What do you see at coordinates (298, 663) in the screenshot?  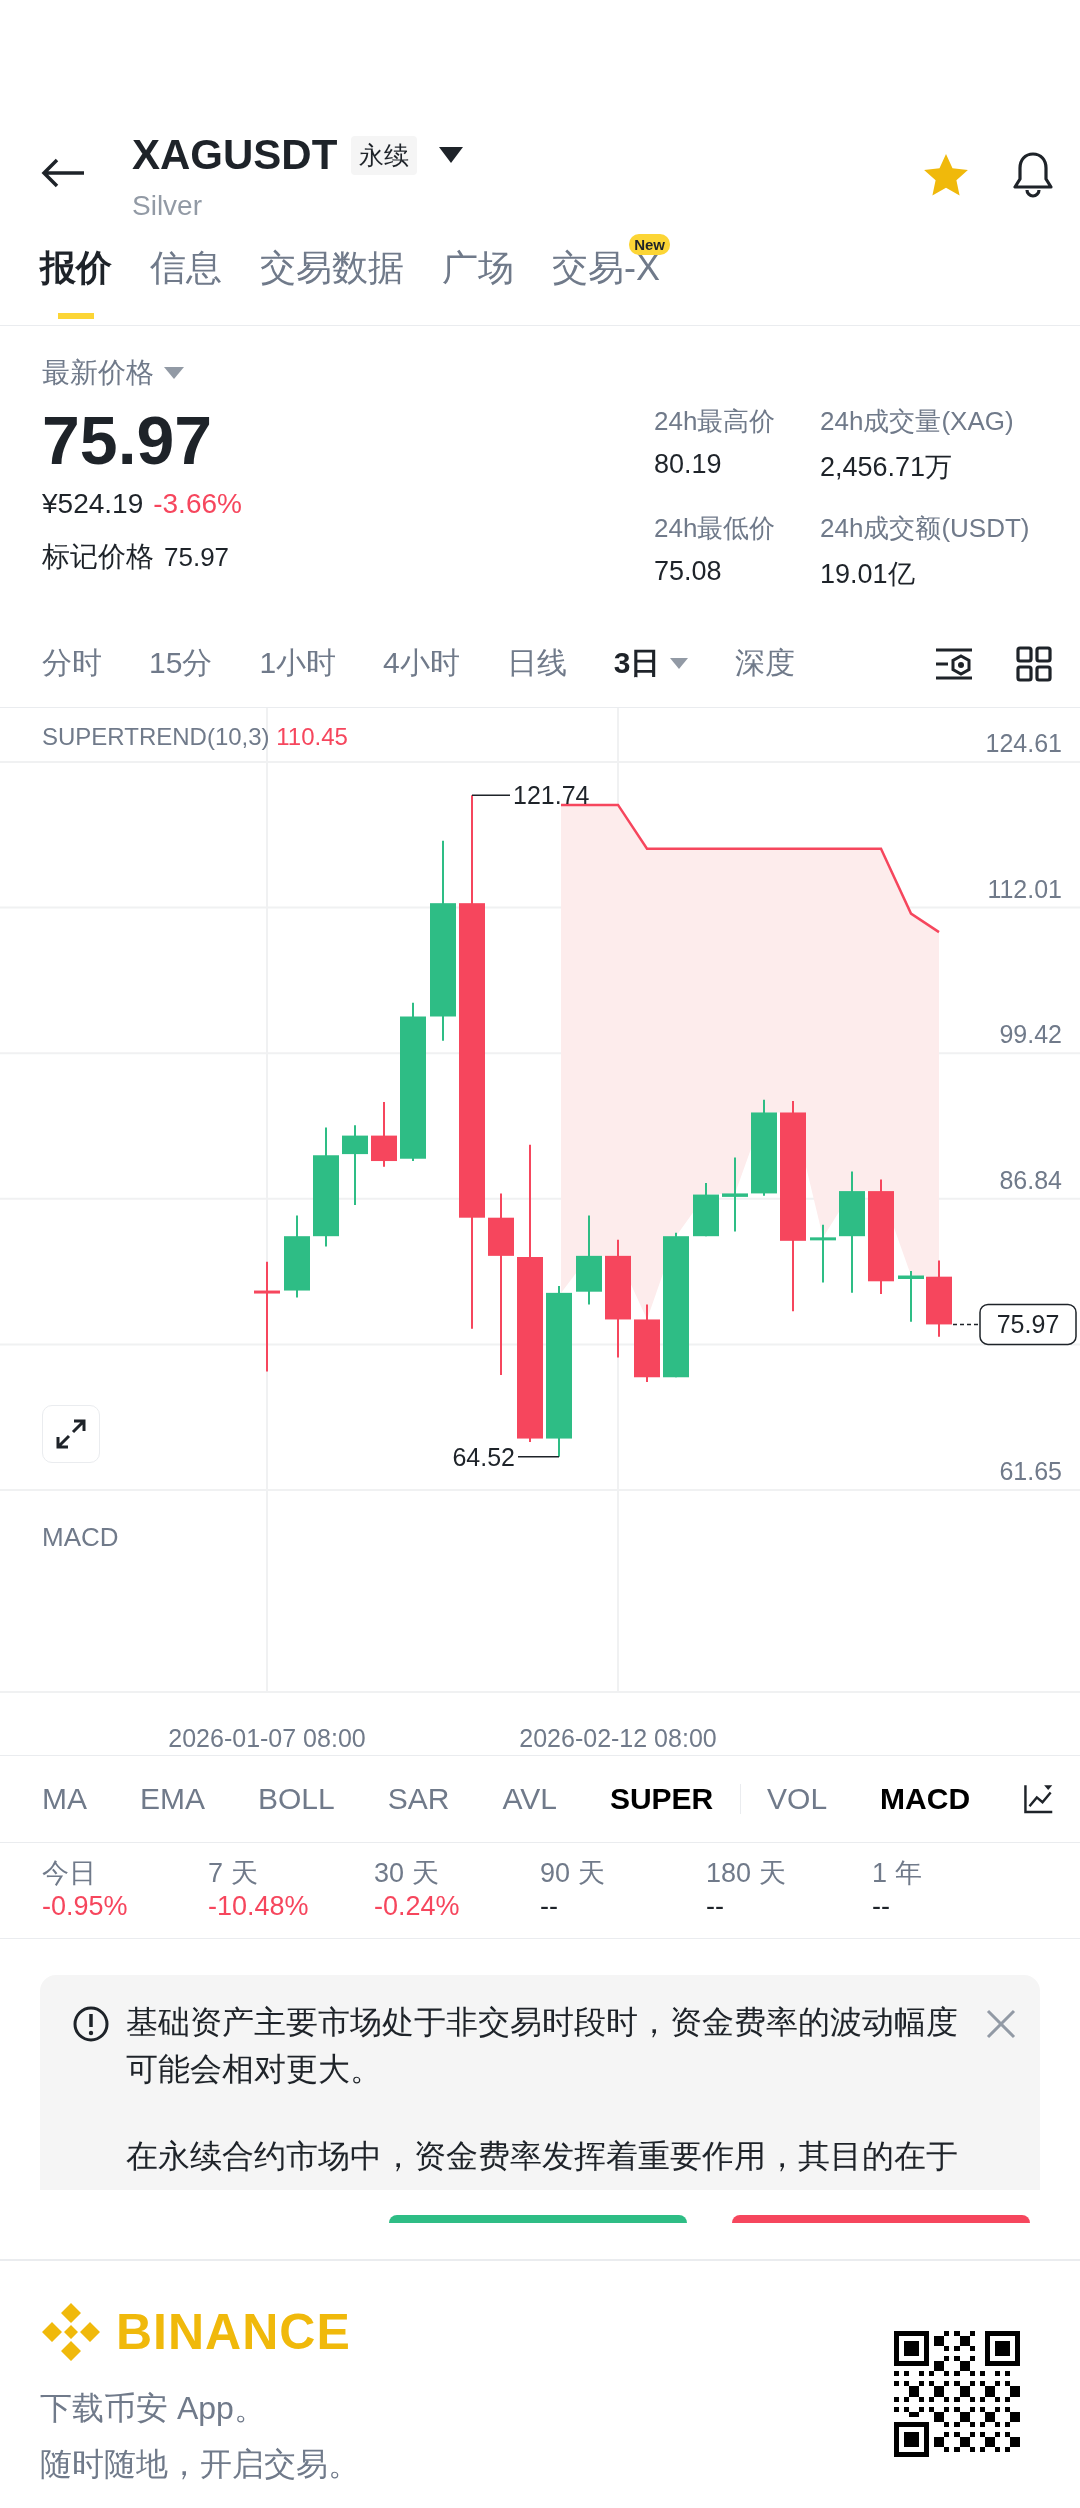 I see `interval-tab: 1小时` at bounding box center [298, 663].